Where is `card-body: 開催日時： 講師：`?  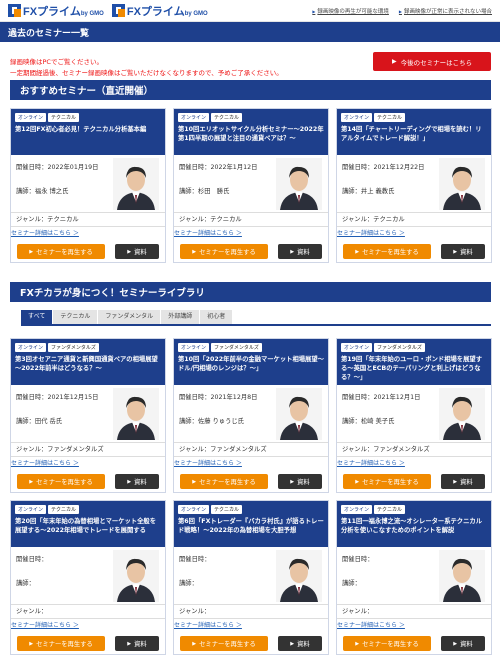
card-body: 開催日時： 講師： is located at coordinates (414, 576).